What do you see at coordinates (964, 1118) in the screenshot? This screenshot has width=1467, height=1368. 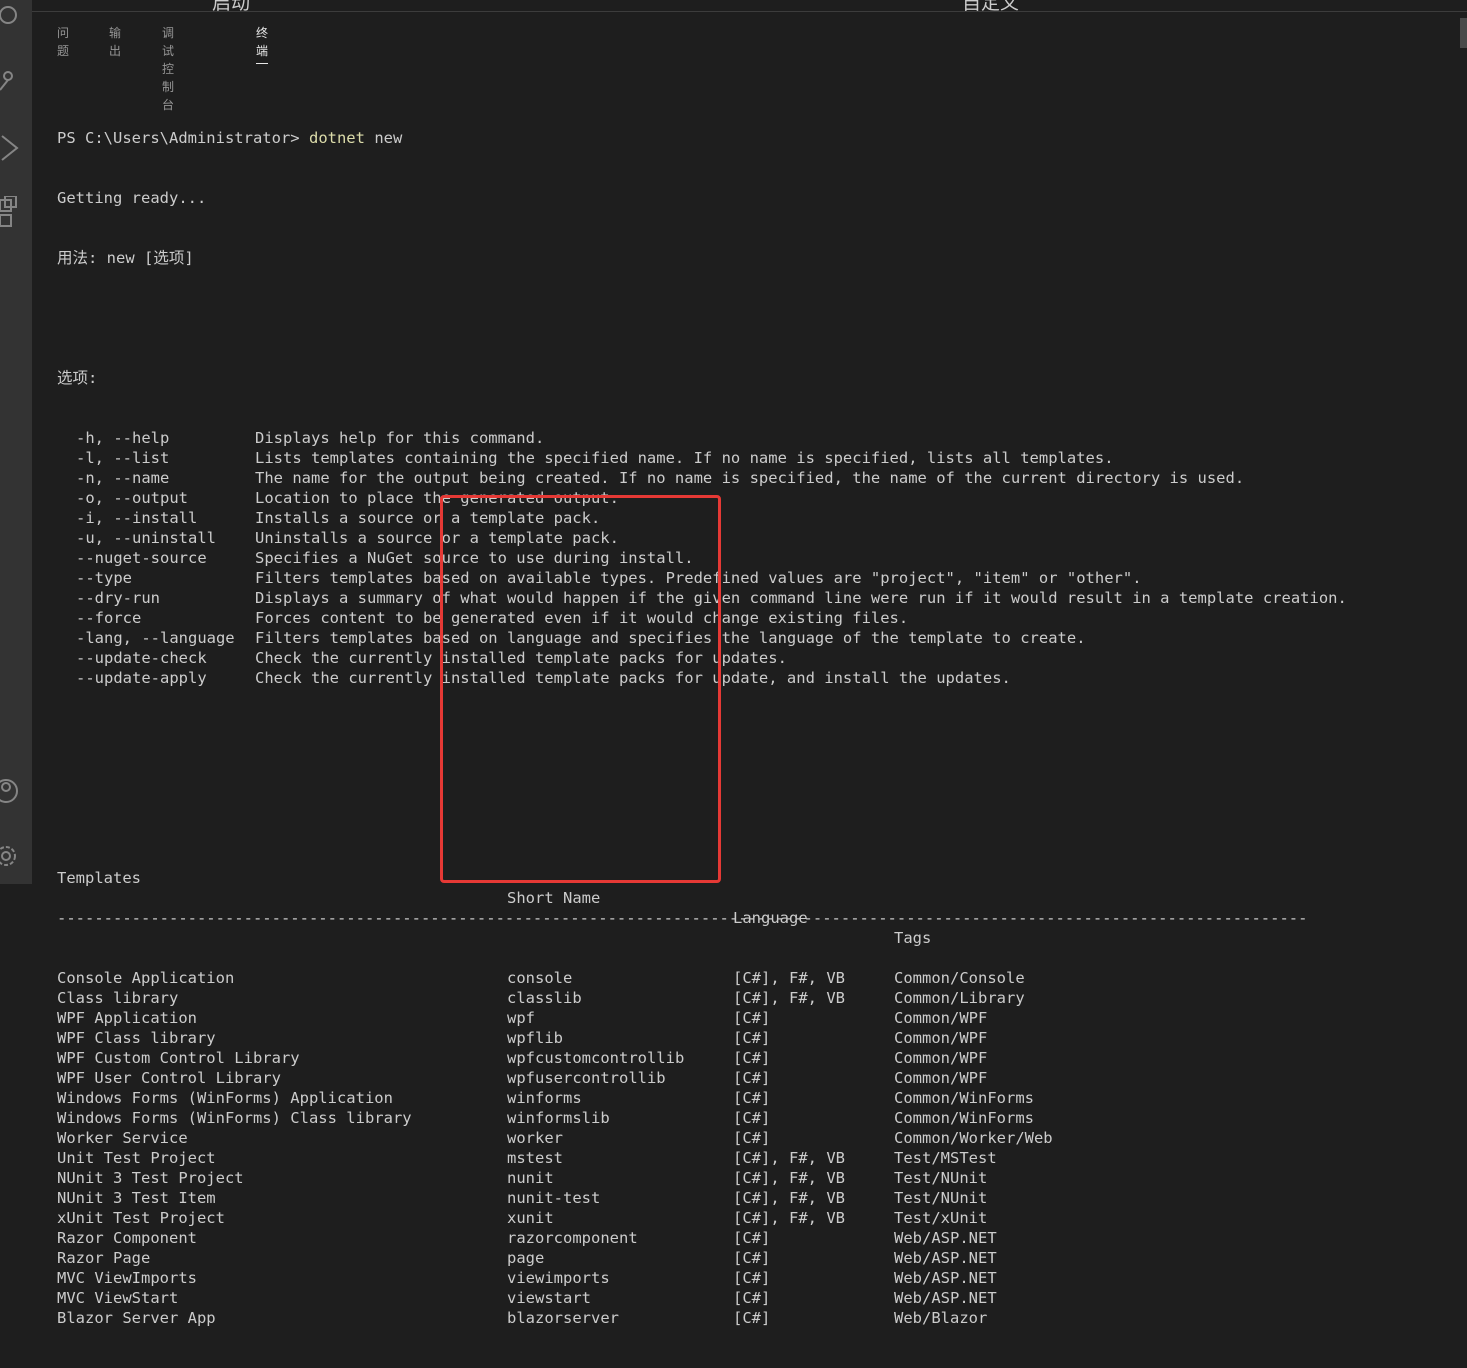 I see `template-tags: Common/WinForms` at bounding box center [964, 1118].